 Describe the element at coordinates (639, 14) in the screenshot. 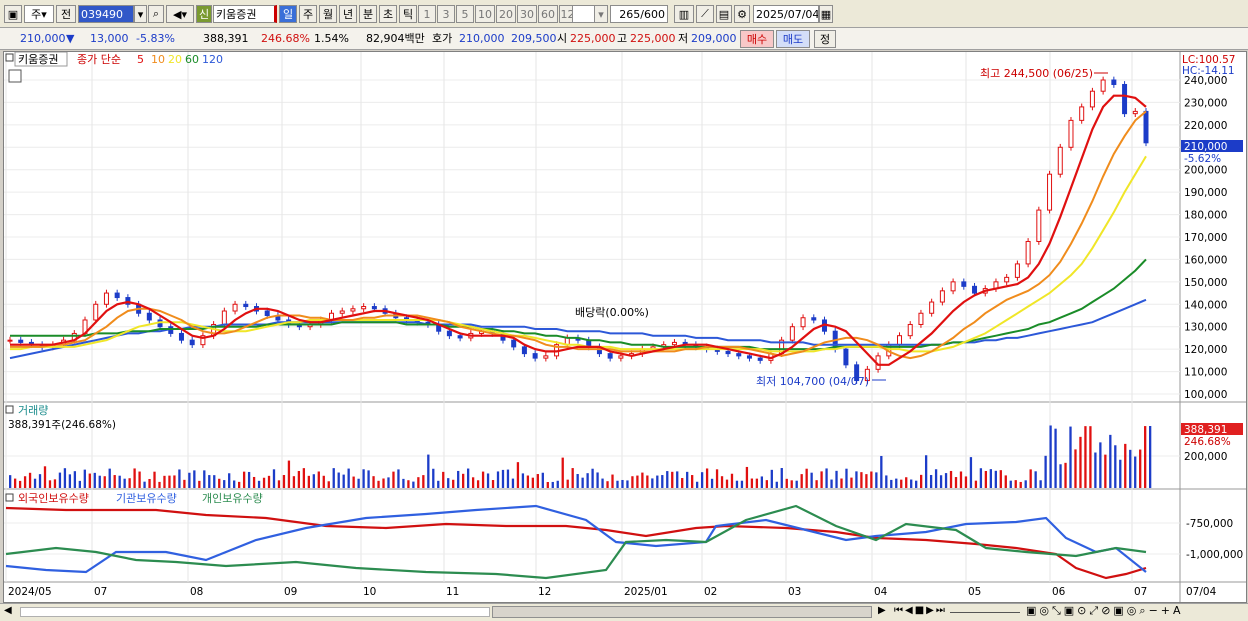

I see `count-field: 265/600` at that location.